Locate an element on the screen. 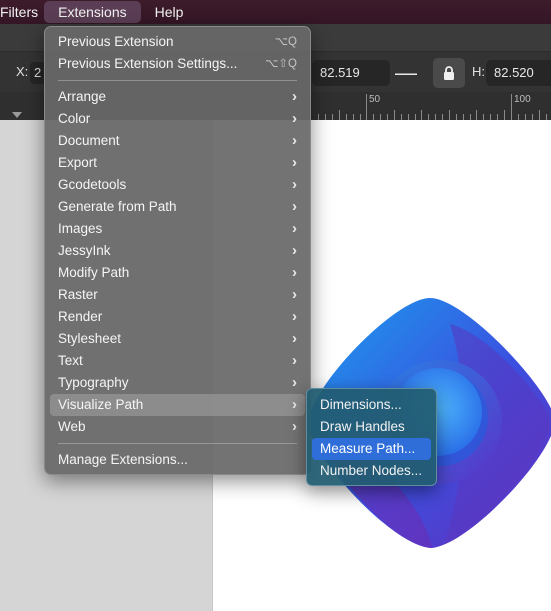 This screenshot has height=611, width=551. submenu-item-draw-handles: Draw Handles is located at coordinates (371, 427).